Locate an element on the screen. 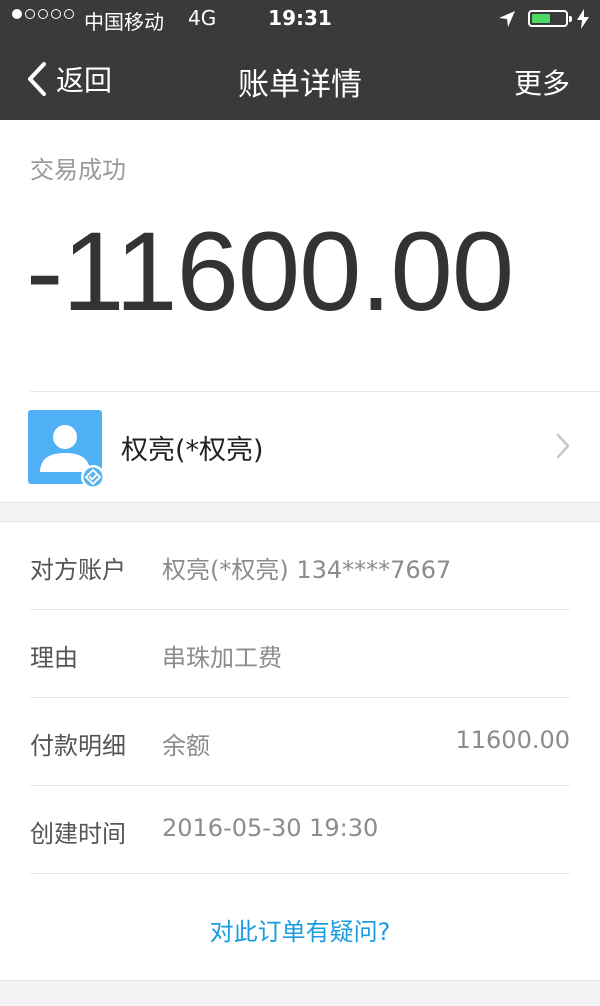 Image resolution: width=600 pixels, height=1006 pixels. detail-value: 权亮(*权亮) 134****7667 is located at coordinates (307, 570).